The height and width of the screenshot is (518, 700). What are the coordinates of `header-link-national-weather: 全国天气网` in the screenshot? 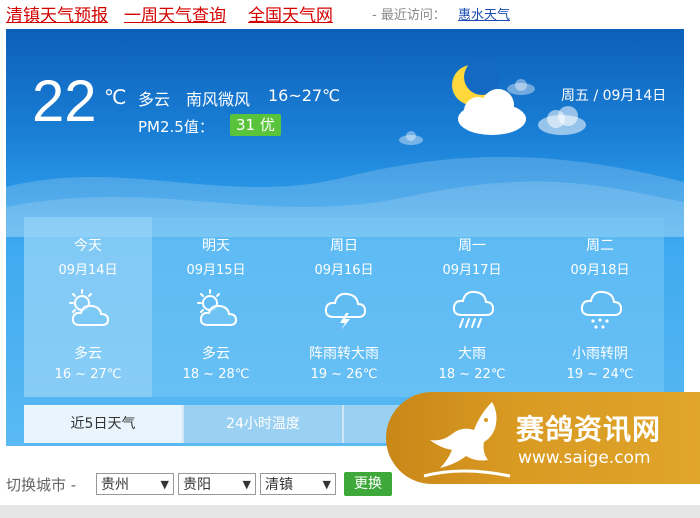 It's located at (290, 13).